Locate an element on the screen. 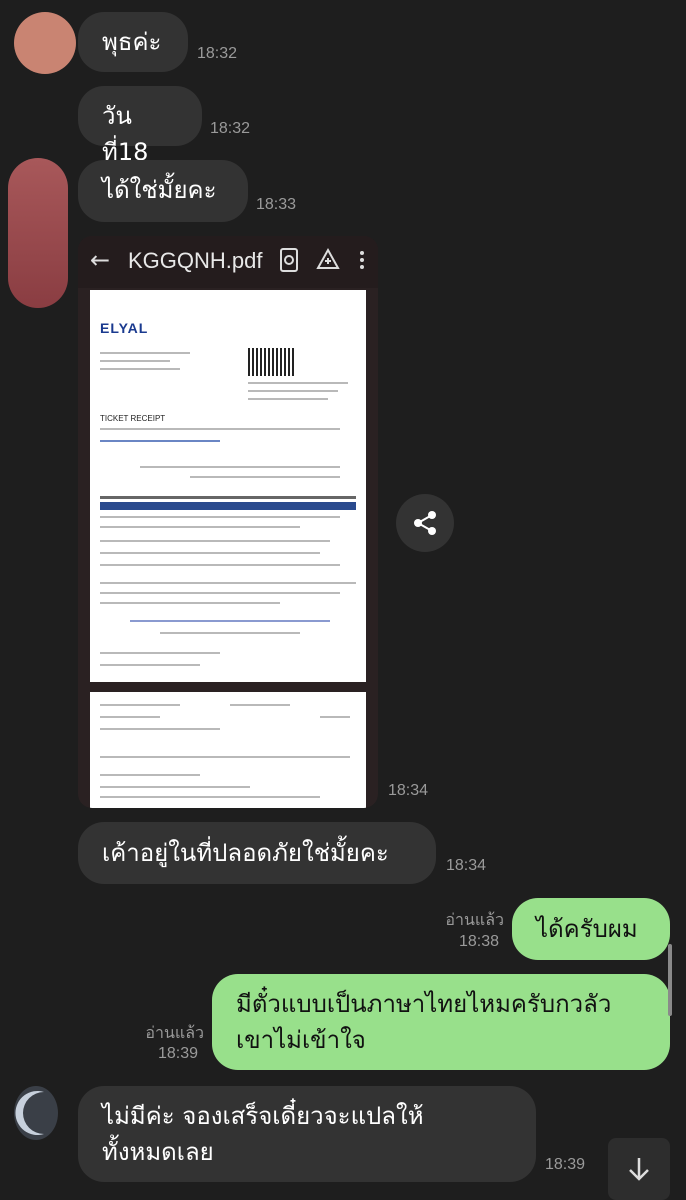 The width and height of the screenshot is (686, 1200). message-text: พุธค่ะ is located at coordinates (132, 42).